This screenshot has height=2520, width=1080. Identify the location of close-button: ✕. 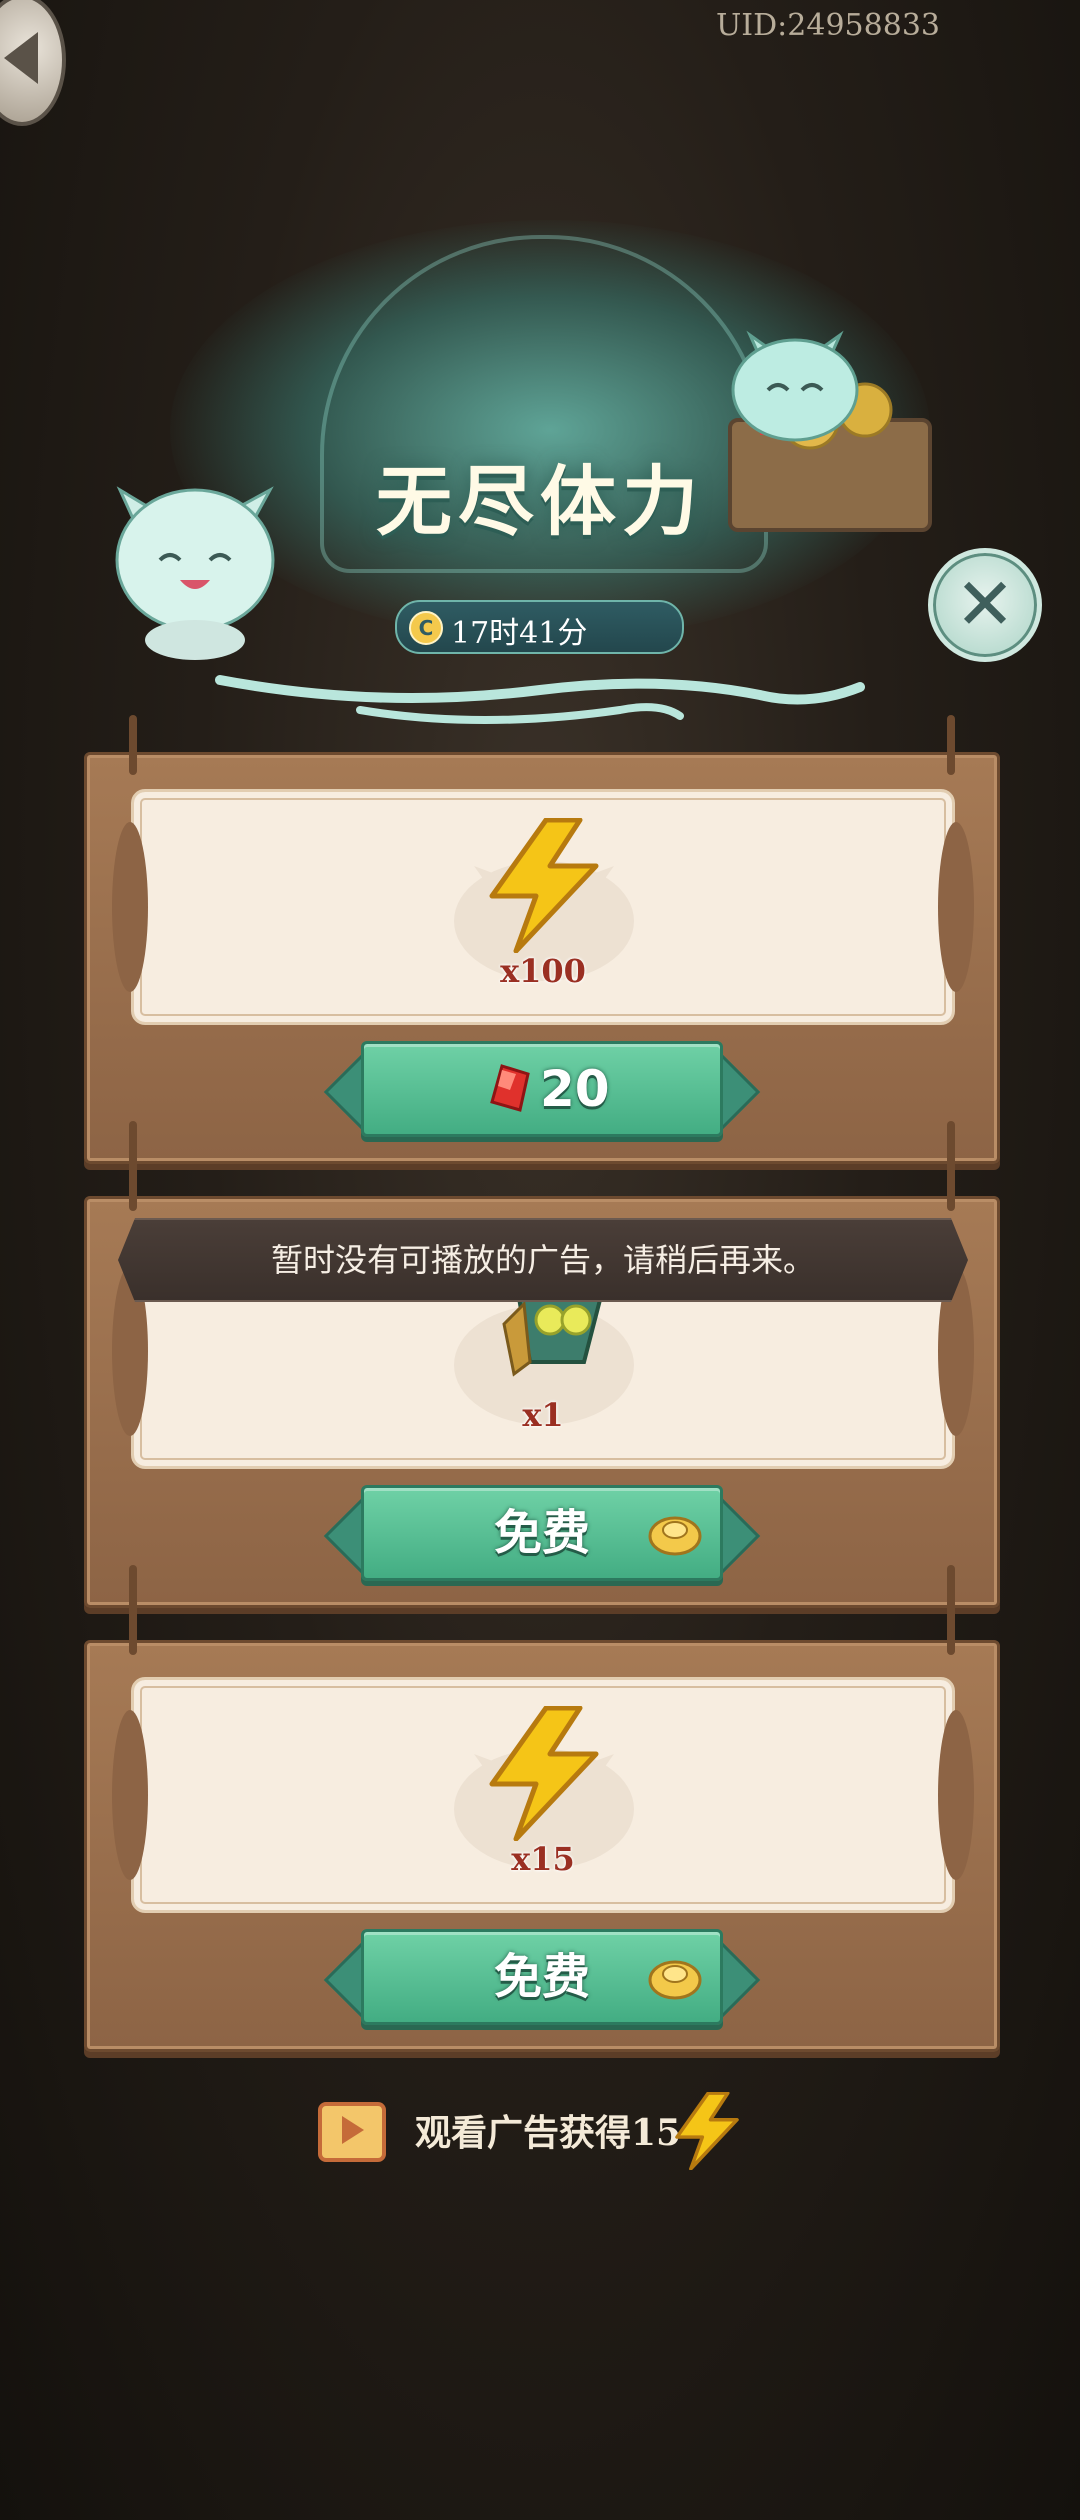
(985, 605).